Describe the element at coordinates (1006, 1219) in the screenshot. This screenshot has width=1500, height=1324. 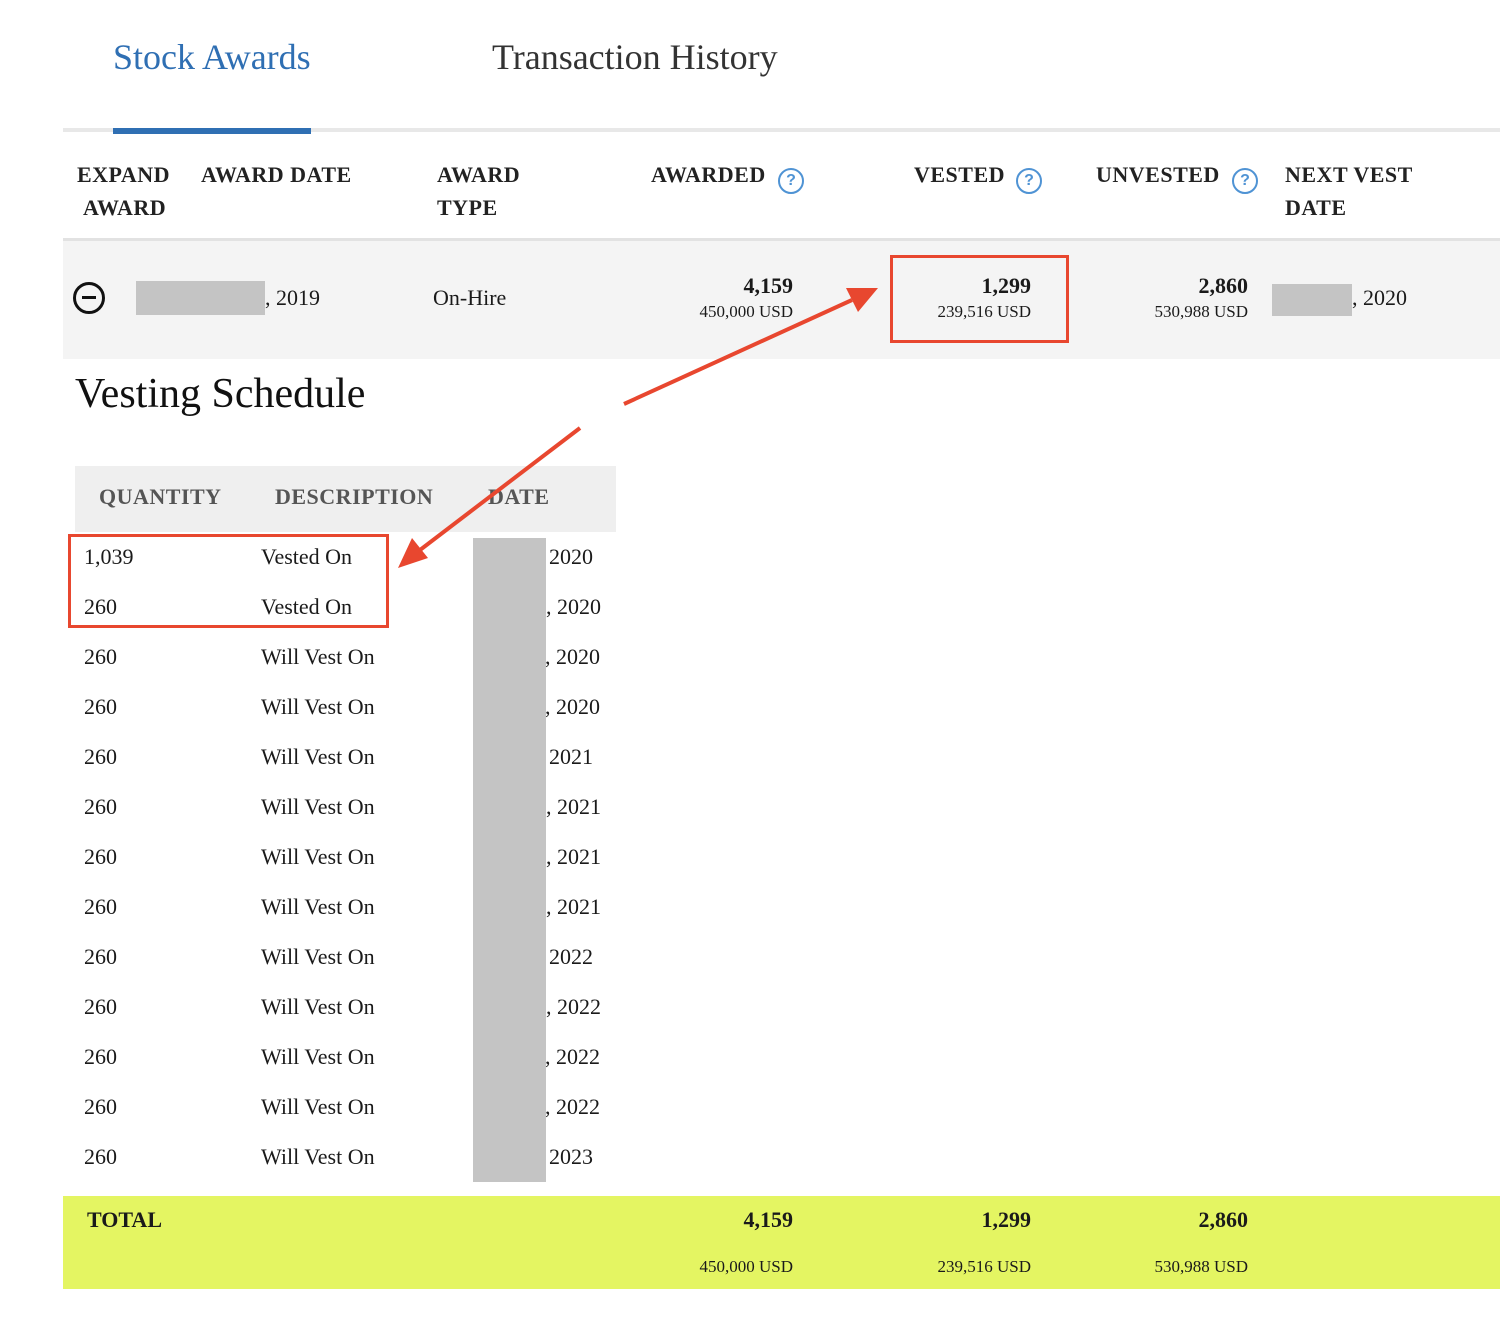
I see `total-vested-qty: 1,299` at that location.